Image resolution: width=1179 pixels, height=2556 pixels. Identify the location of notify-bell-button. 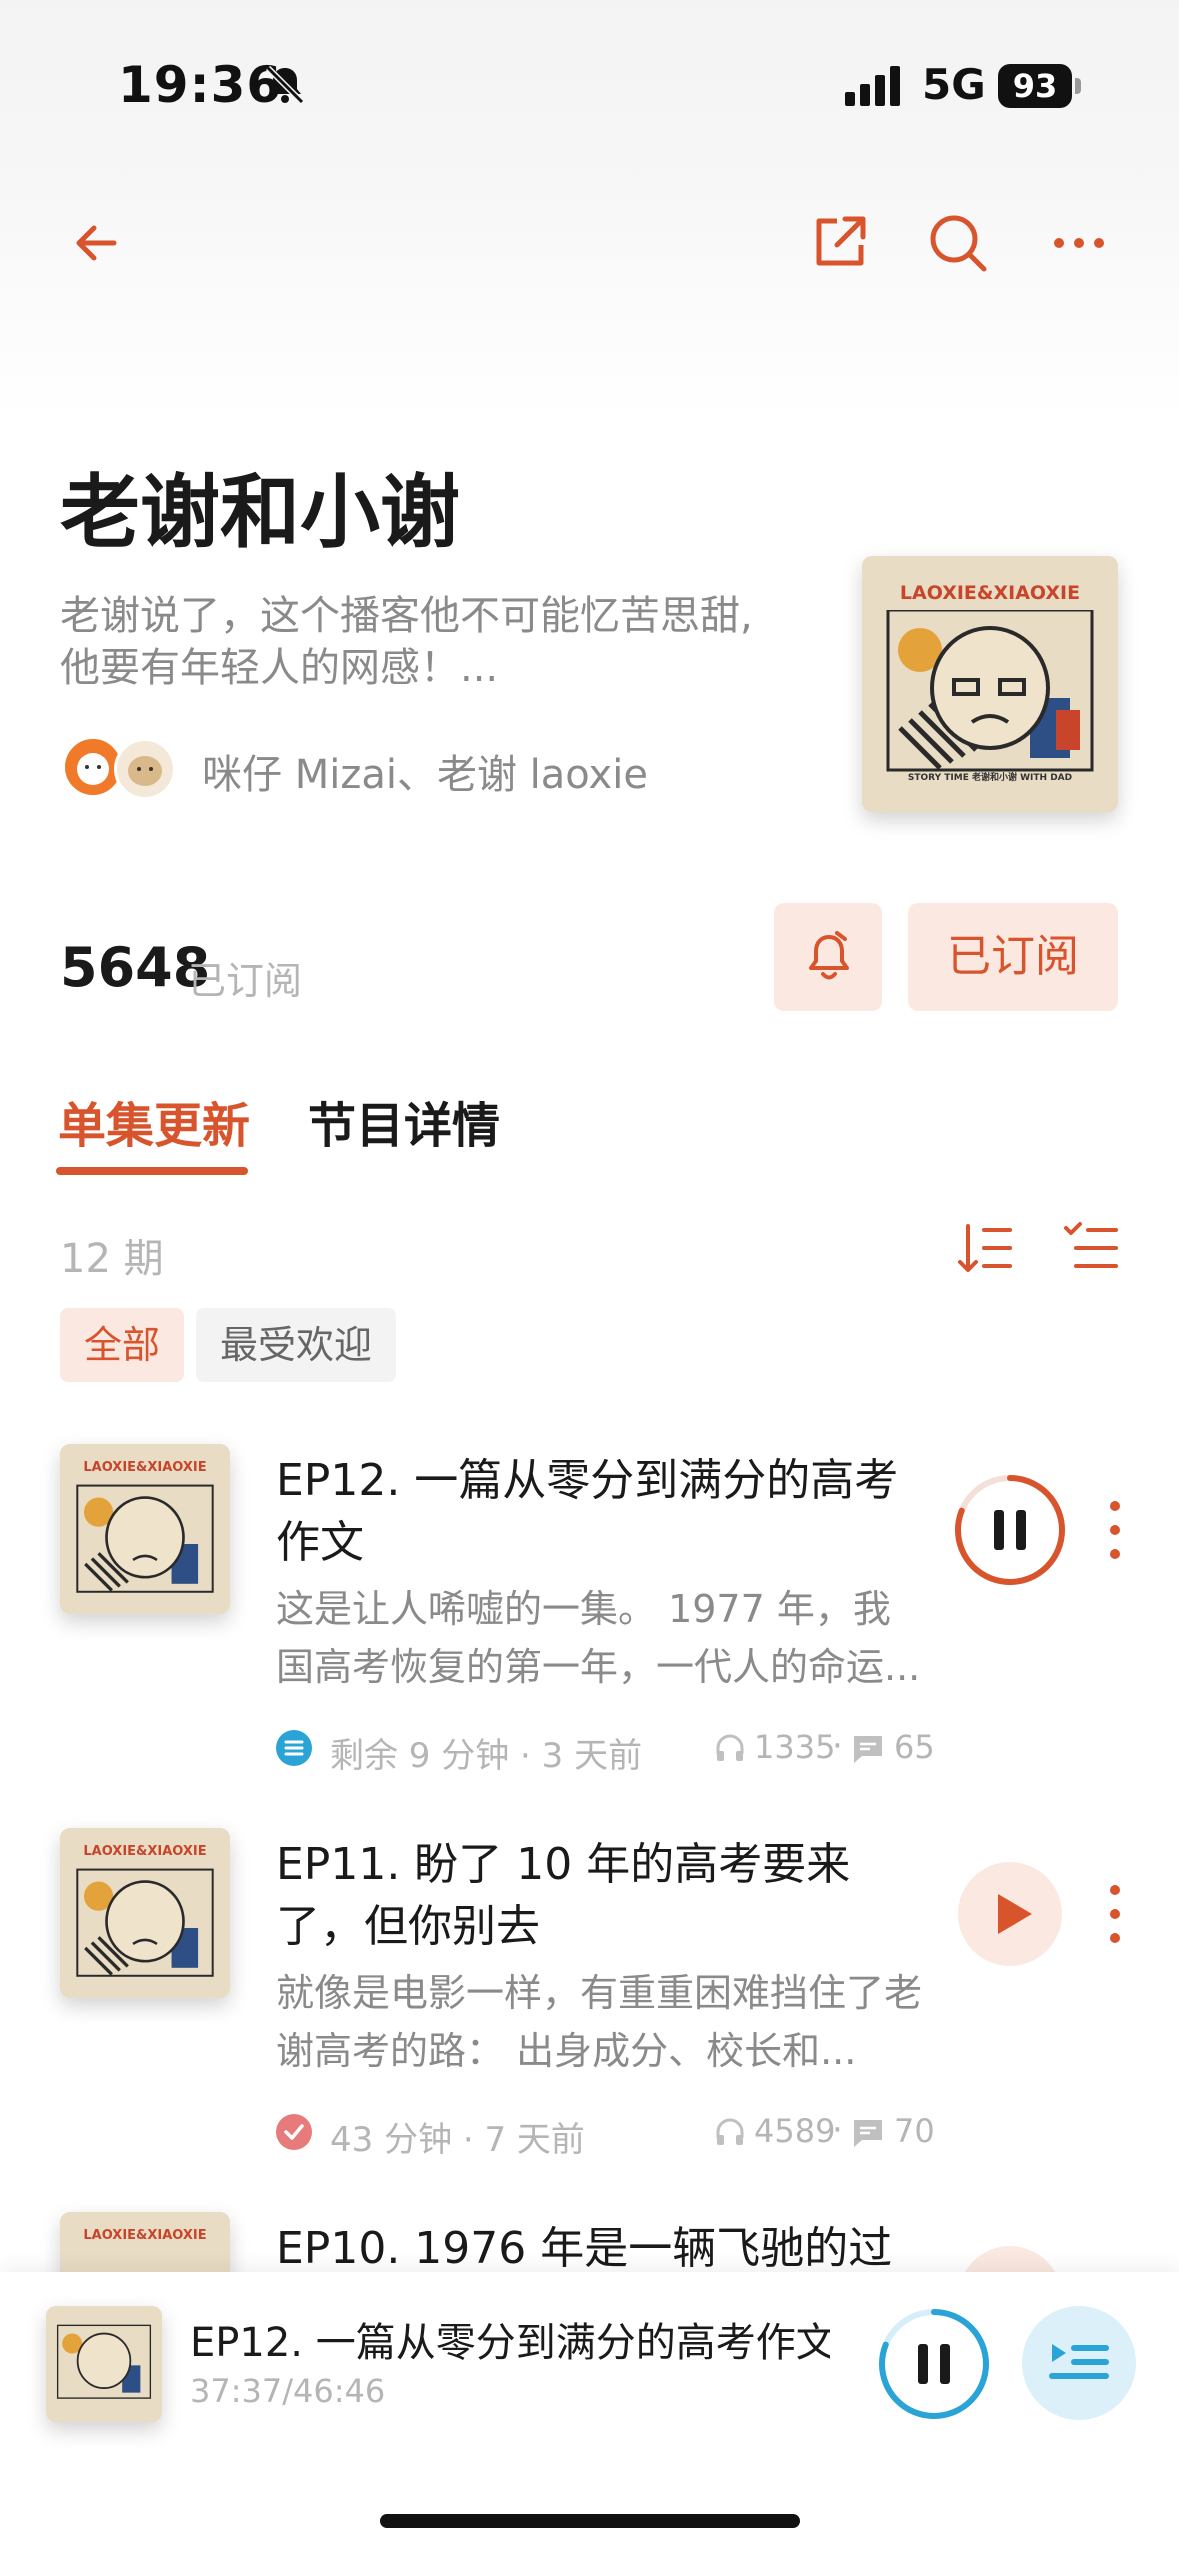
(828, 957).